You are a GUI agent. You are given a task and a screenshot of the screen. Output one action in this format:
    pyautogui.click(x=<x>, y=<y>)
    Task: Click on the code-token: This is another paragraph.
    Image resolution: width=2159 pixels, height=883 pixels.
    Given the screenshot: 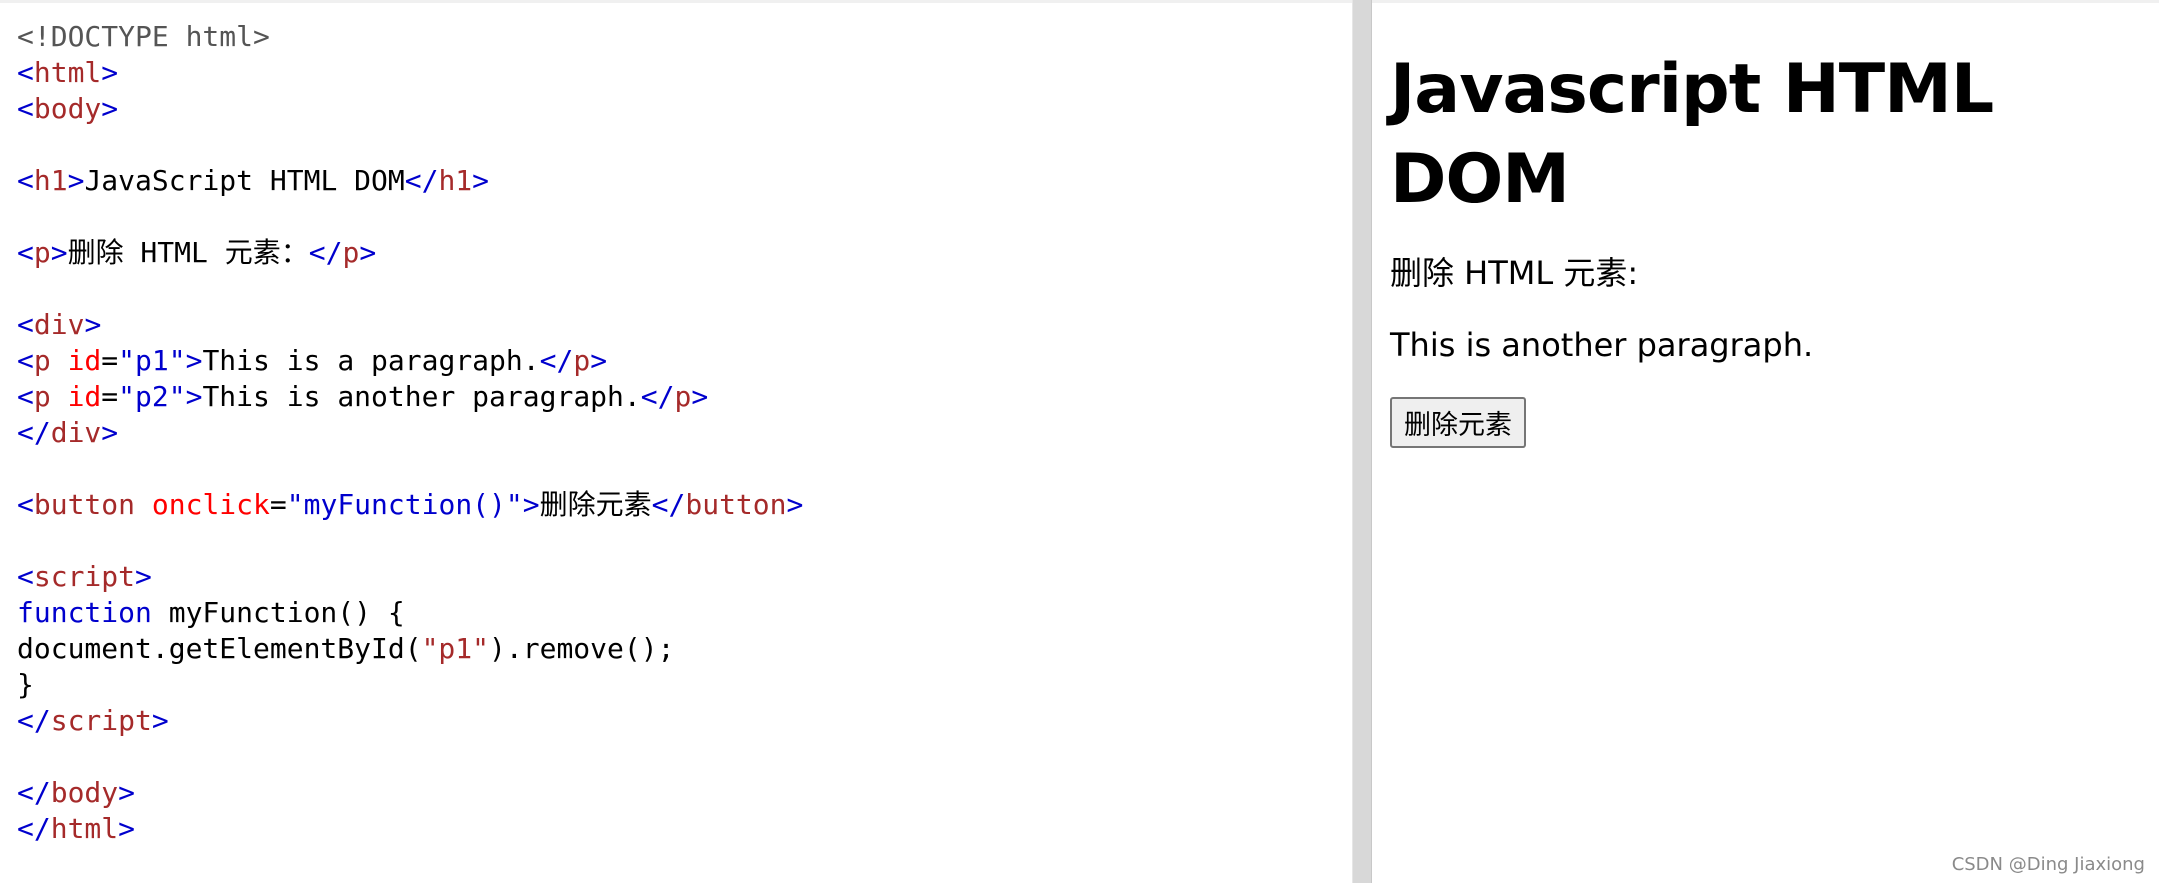 What is the action you would take?
    pyautogui.click(x=421, y=396)
    